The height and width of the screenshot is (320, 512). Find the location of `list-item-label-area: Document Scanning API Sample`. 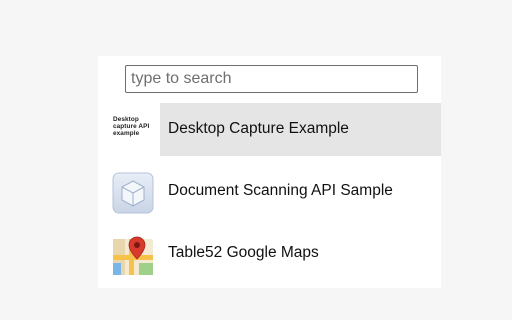

list-item-label-area: Document Scanning API Sample is located at coordinates (300, 191).